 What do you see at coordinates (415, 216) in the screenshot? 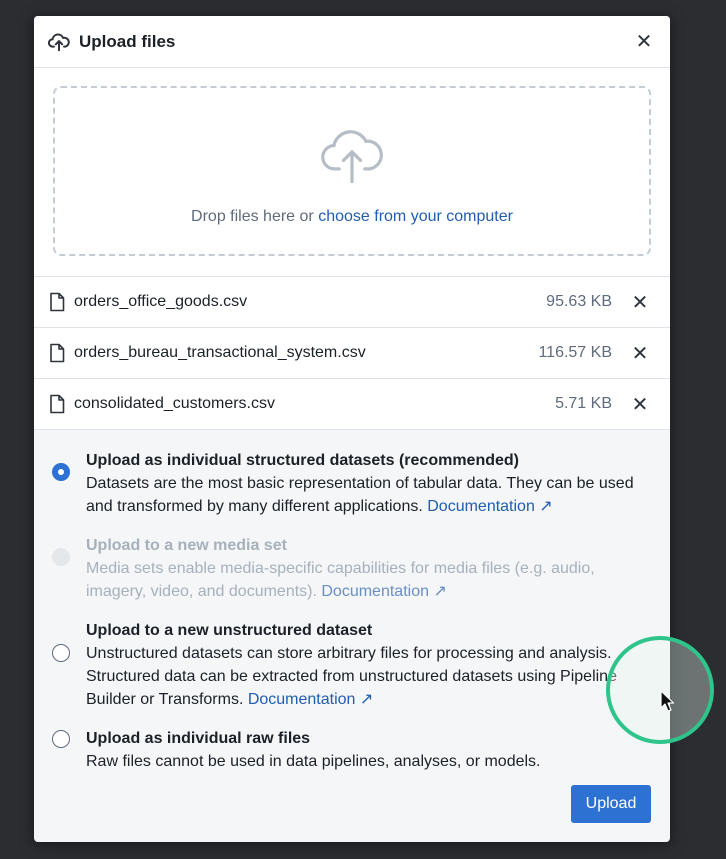
I see `choose-from-computer-link: choose from your computer` at bounding box center [415, 216].